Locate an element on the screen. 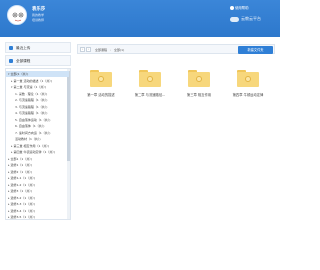 Image resolution: width=320 pixels, height=270 pixels. tree-item: ▾第二章 与流速（1（共）) is located at coordinates (28, 87).